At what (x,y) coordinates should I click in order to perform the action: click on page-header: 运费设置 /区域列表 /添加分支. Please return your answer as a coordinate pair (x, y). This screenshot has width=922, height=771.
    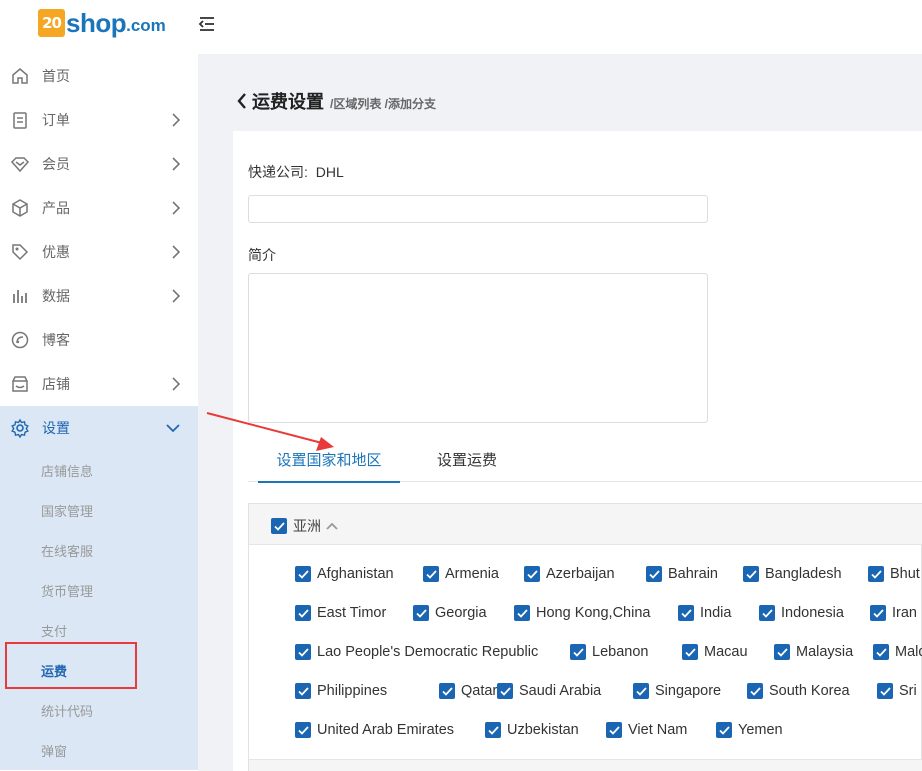
    Looking at the image, I should click on (336, 101).